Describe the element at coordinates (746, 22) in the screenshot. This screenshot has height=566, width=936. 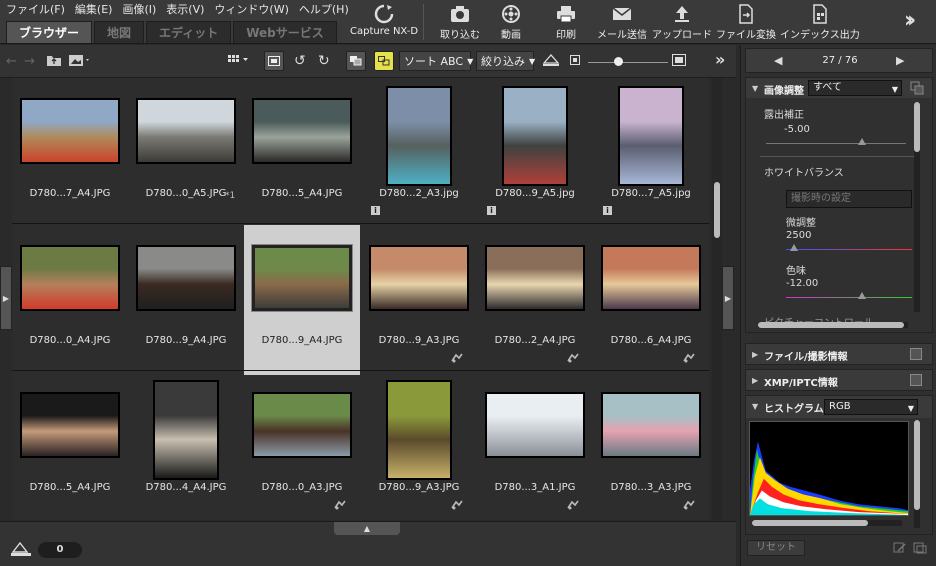
I see `file-convert-button: ファイル変換` at that location.